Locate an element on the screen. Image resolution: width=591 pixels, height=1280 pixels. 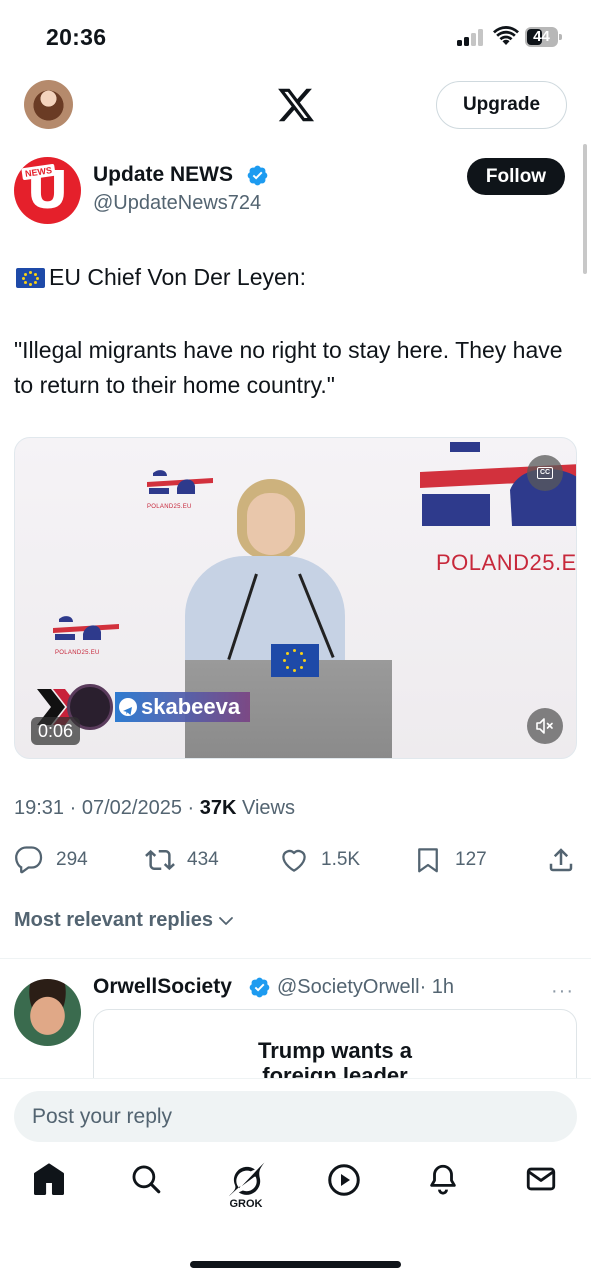
share-icon is located at coordinates (561, 860).